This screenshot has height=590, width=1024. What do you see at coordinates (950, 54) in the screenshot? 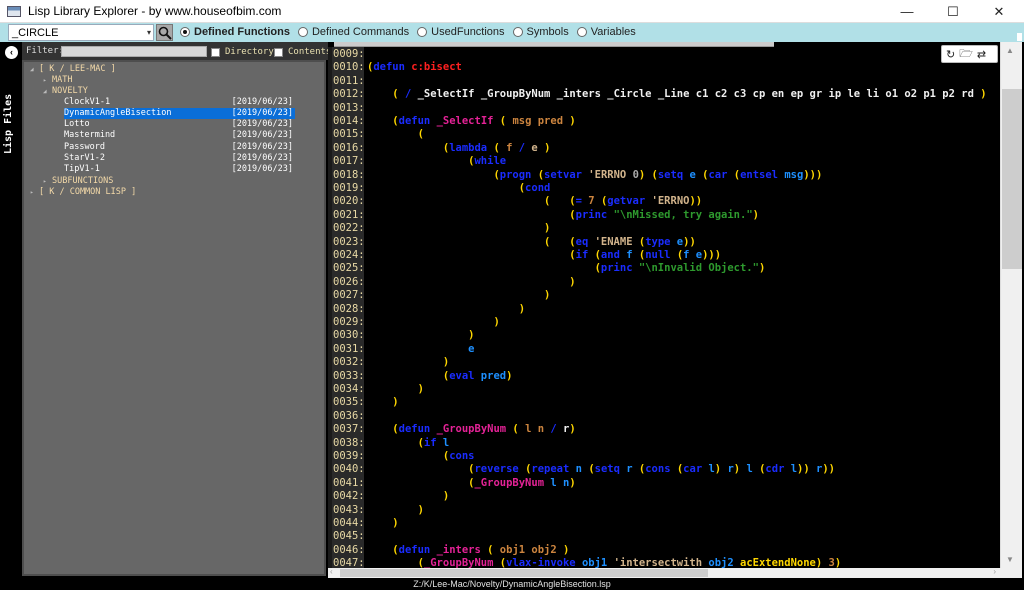
I see `reload-icon: ↻` at bounding box center [950, 54].